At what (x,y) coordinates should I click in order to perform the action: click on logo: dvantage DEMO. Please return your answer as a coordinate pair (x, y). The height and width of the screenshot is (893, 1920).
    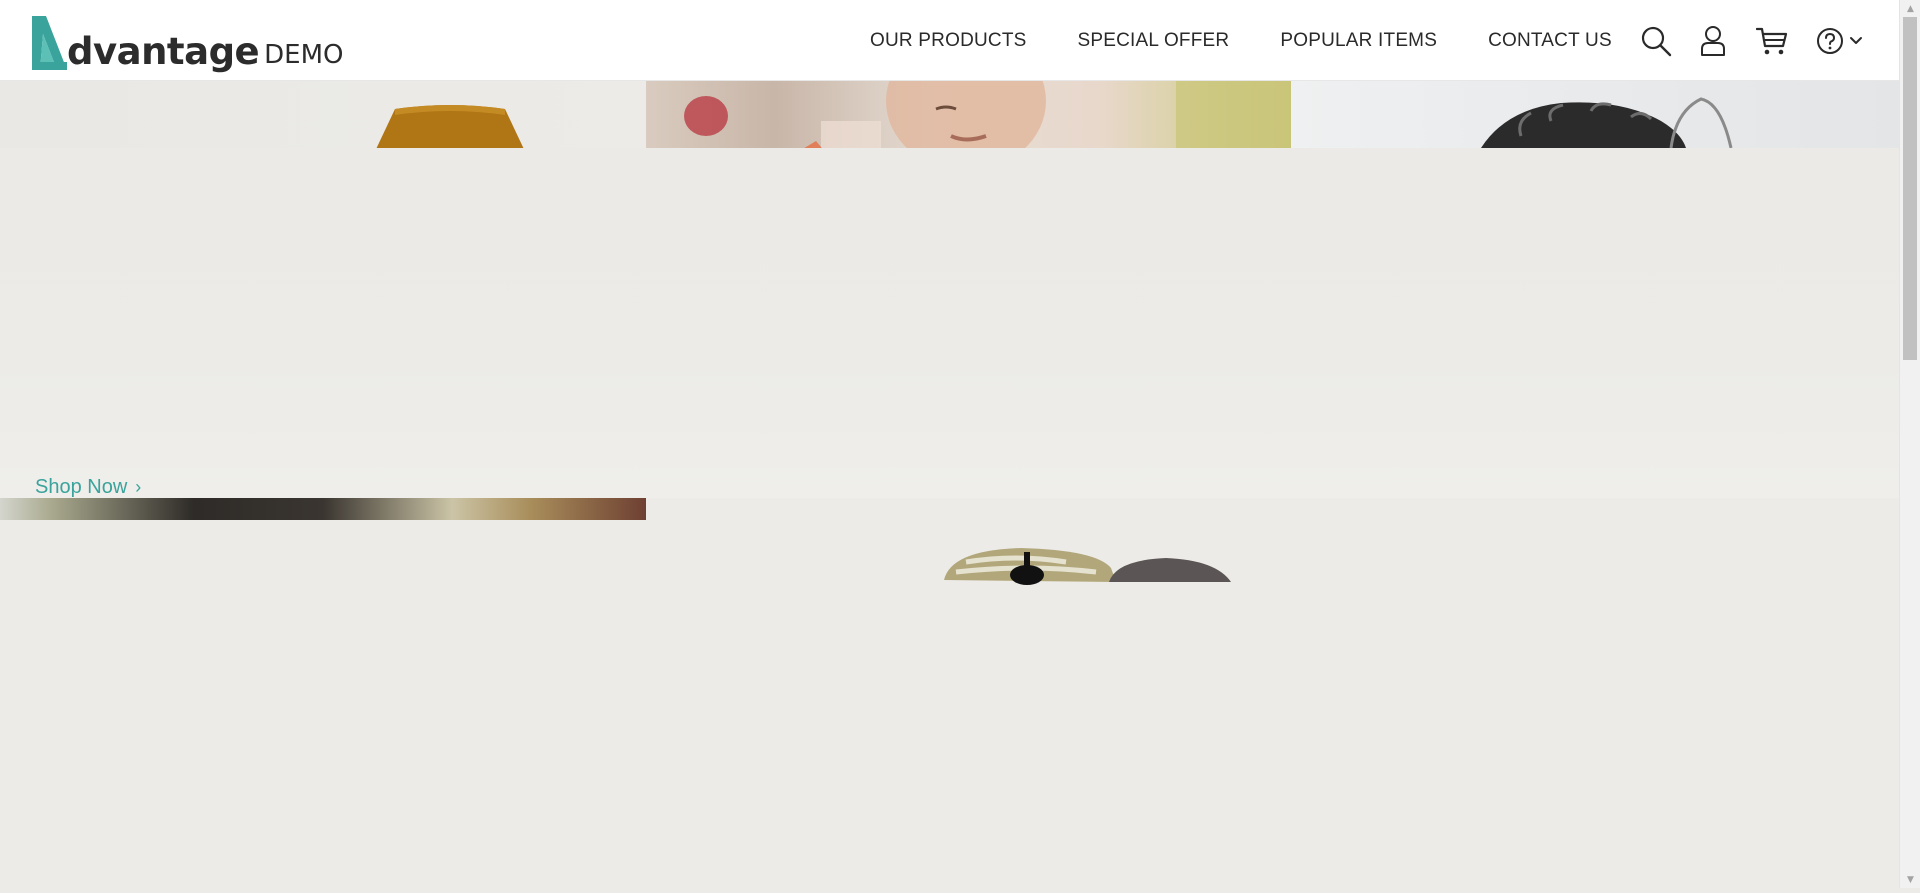
    Looking at the image, I should click on (186, 42).